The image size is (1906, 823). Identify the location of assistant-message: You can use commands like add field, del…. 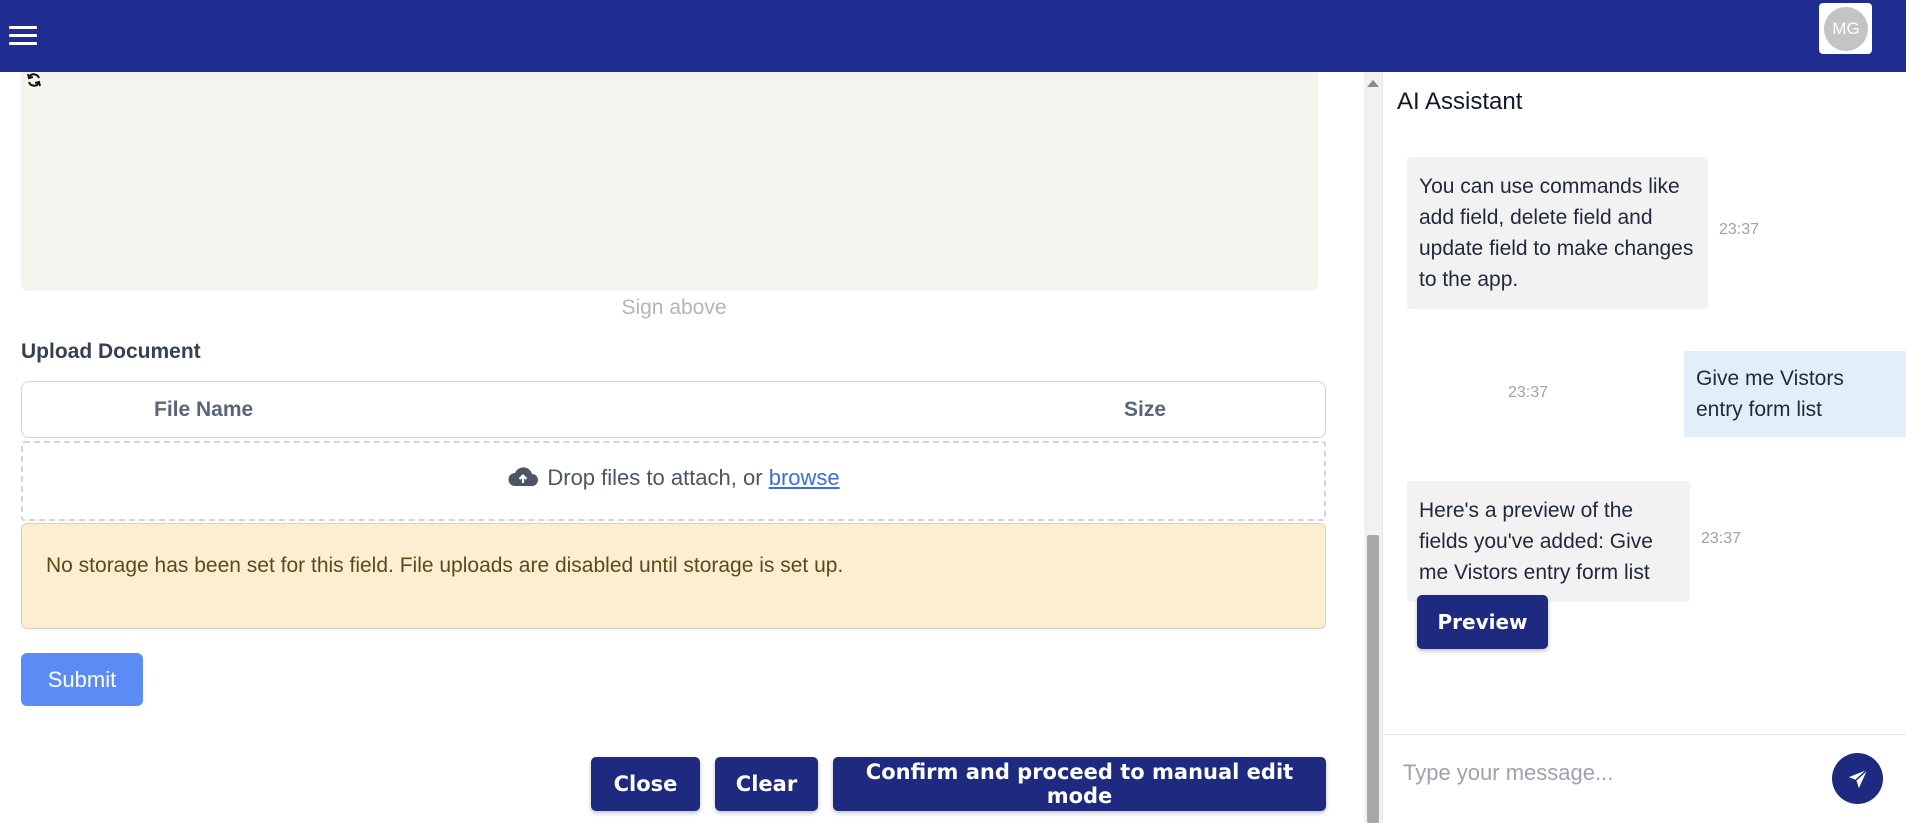
(1557, 233).